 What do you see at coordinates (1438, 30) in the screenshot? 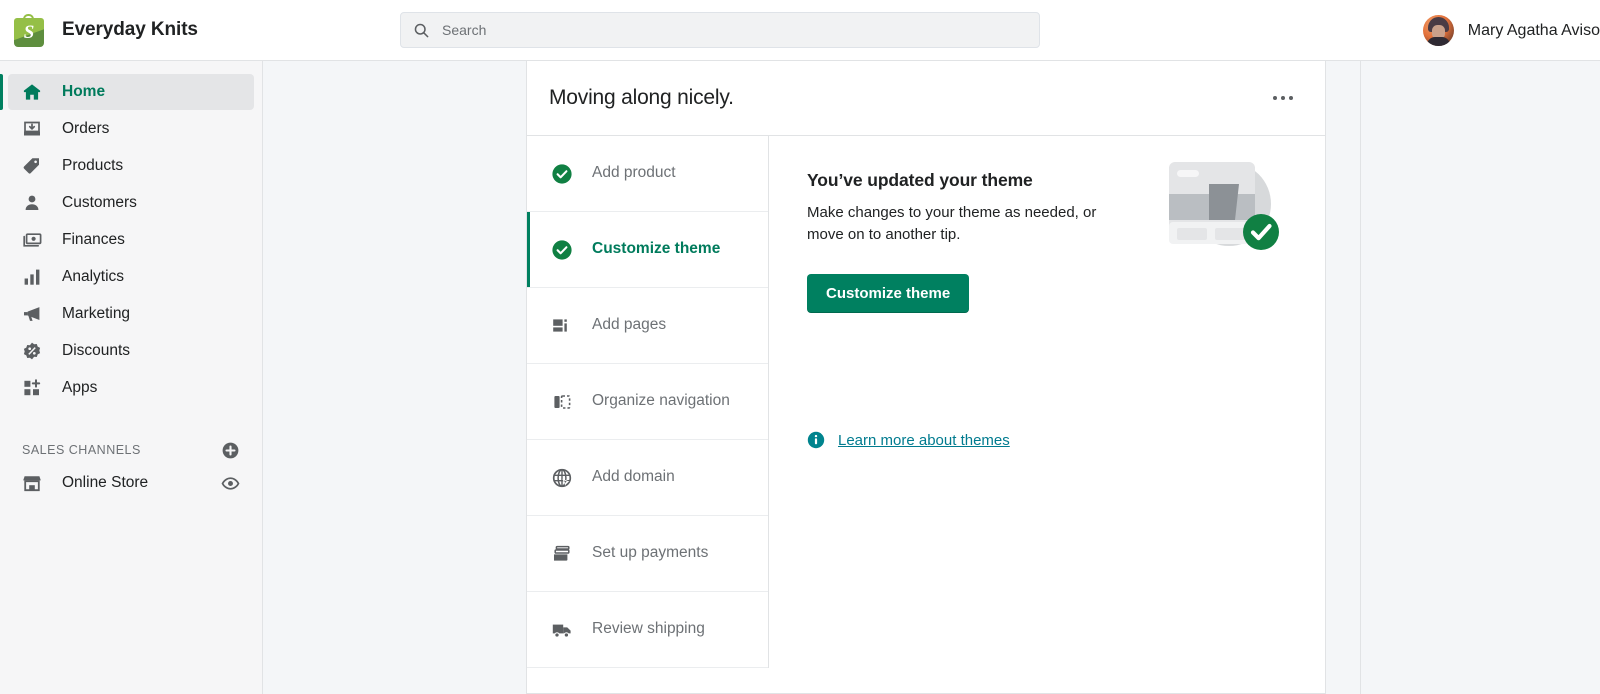
I see `avatar` at bounding box center [1438, 30].